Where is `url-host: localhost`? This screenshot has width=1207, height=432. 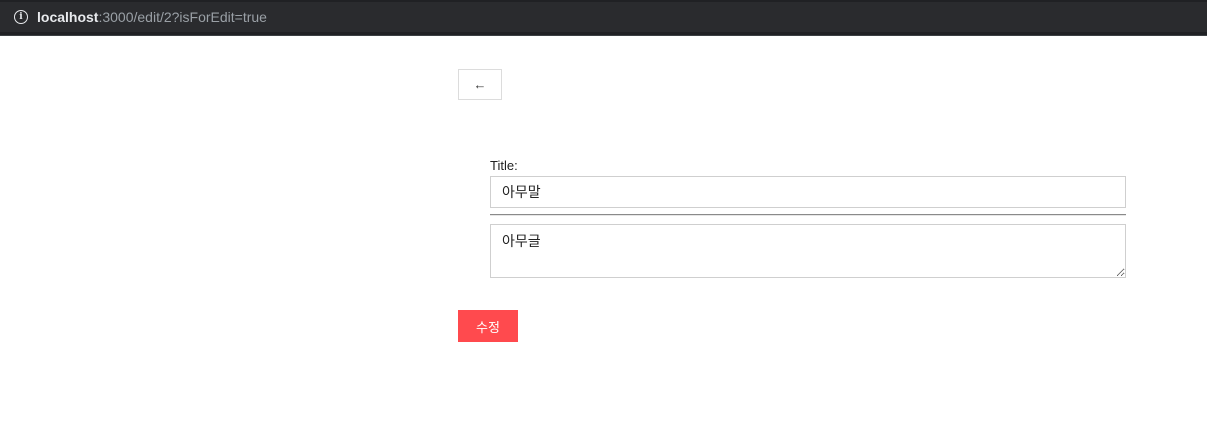
url-host: localhost is located at coordinates (68, 17).